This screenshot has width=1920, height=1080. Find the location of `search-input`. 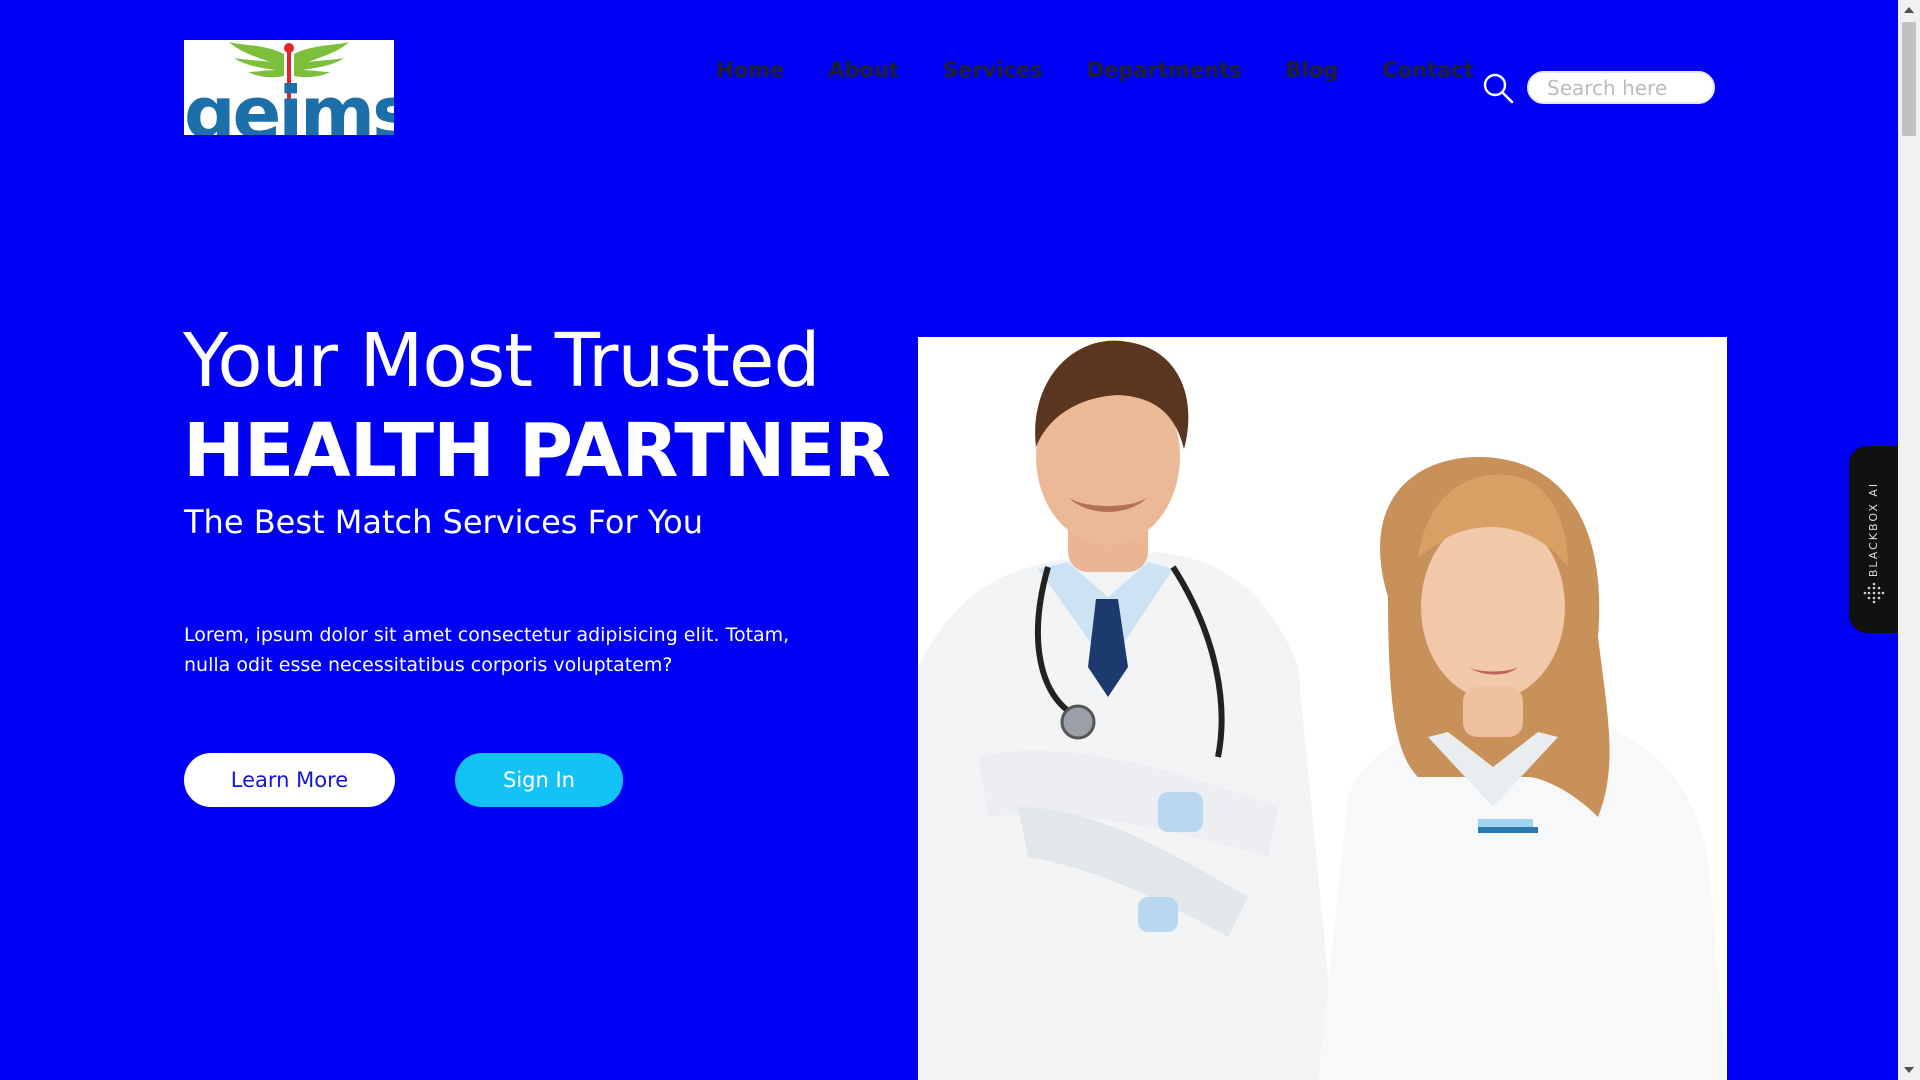

search-input is located at coordinates (1621, 87).